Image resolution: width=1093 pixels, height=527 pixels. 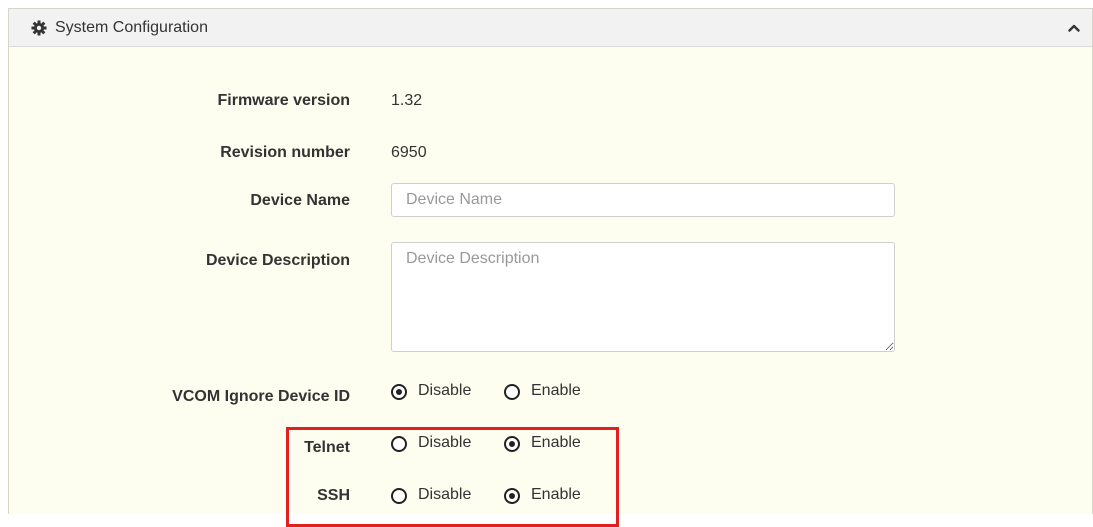 I want to click on revision-number-label: Revision number, so click(x=285, y=152).